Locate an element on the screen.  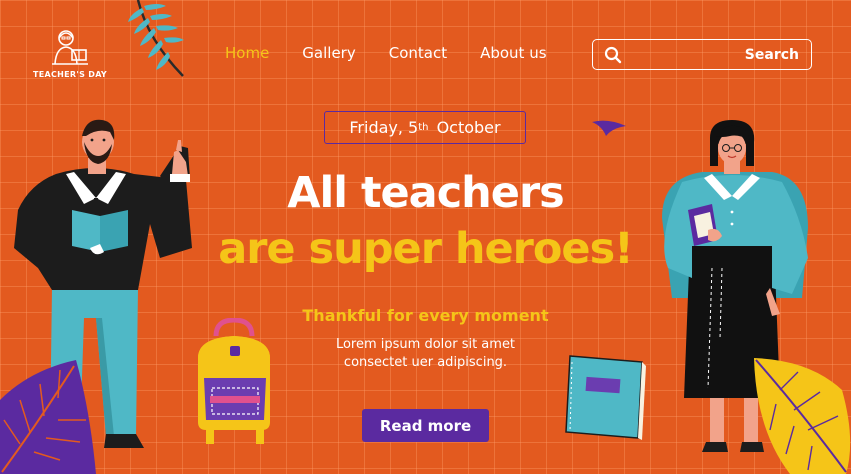
logo: TEACHER'S DAY is located at coordinates (70, 58).